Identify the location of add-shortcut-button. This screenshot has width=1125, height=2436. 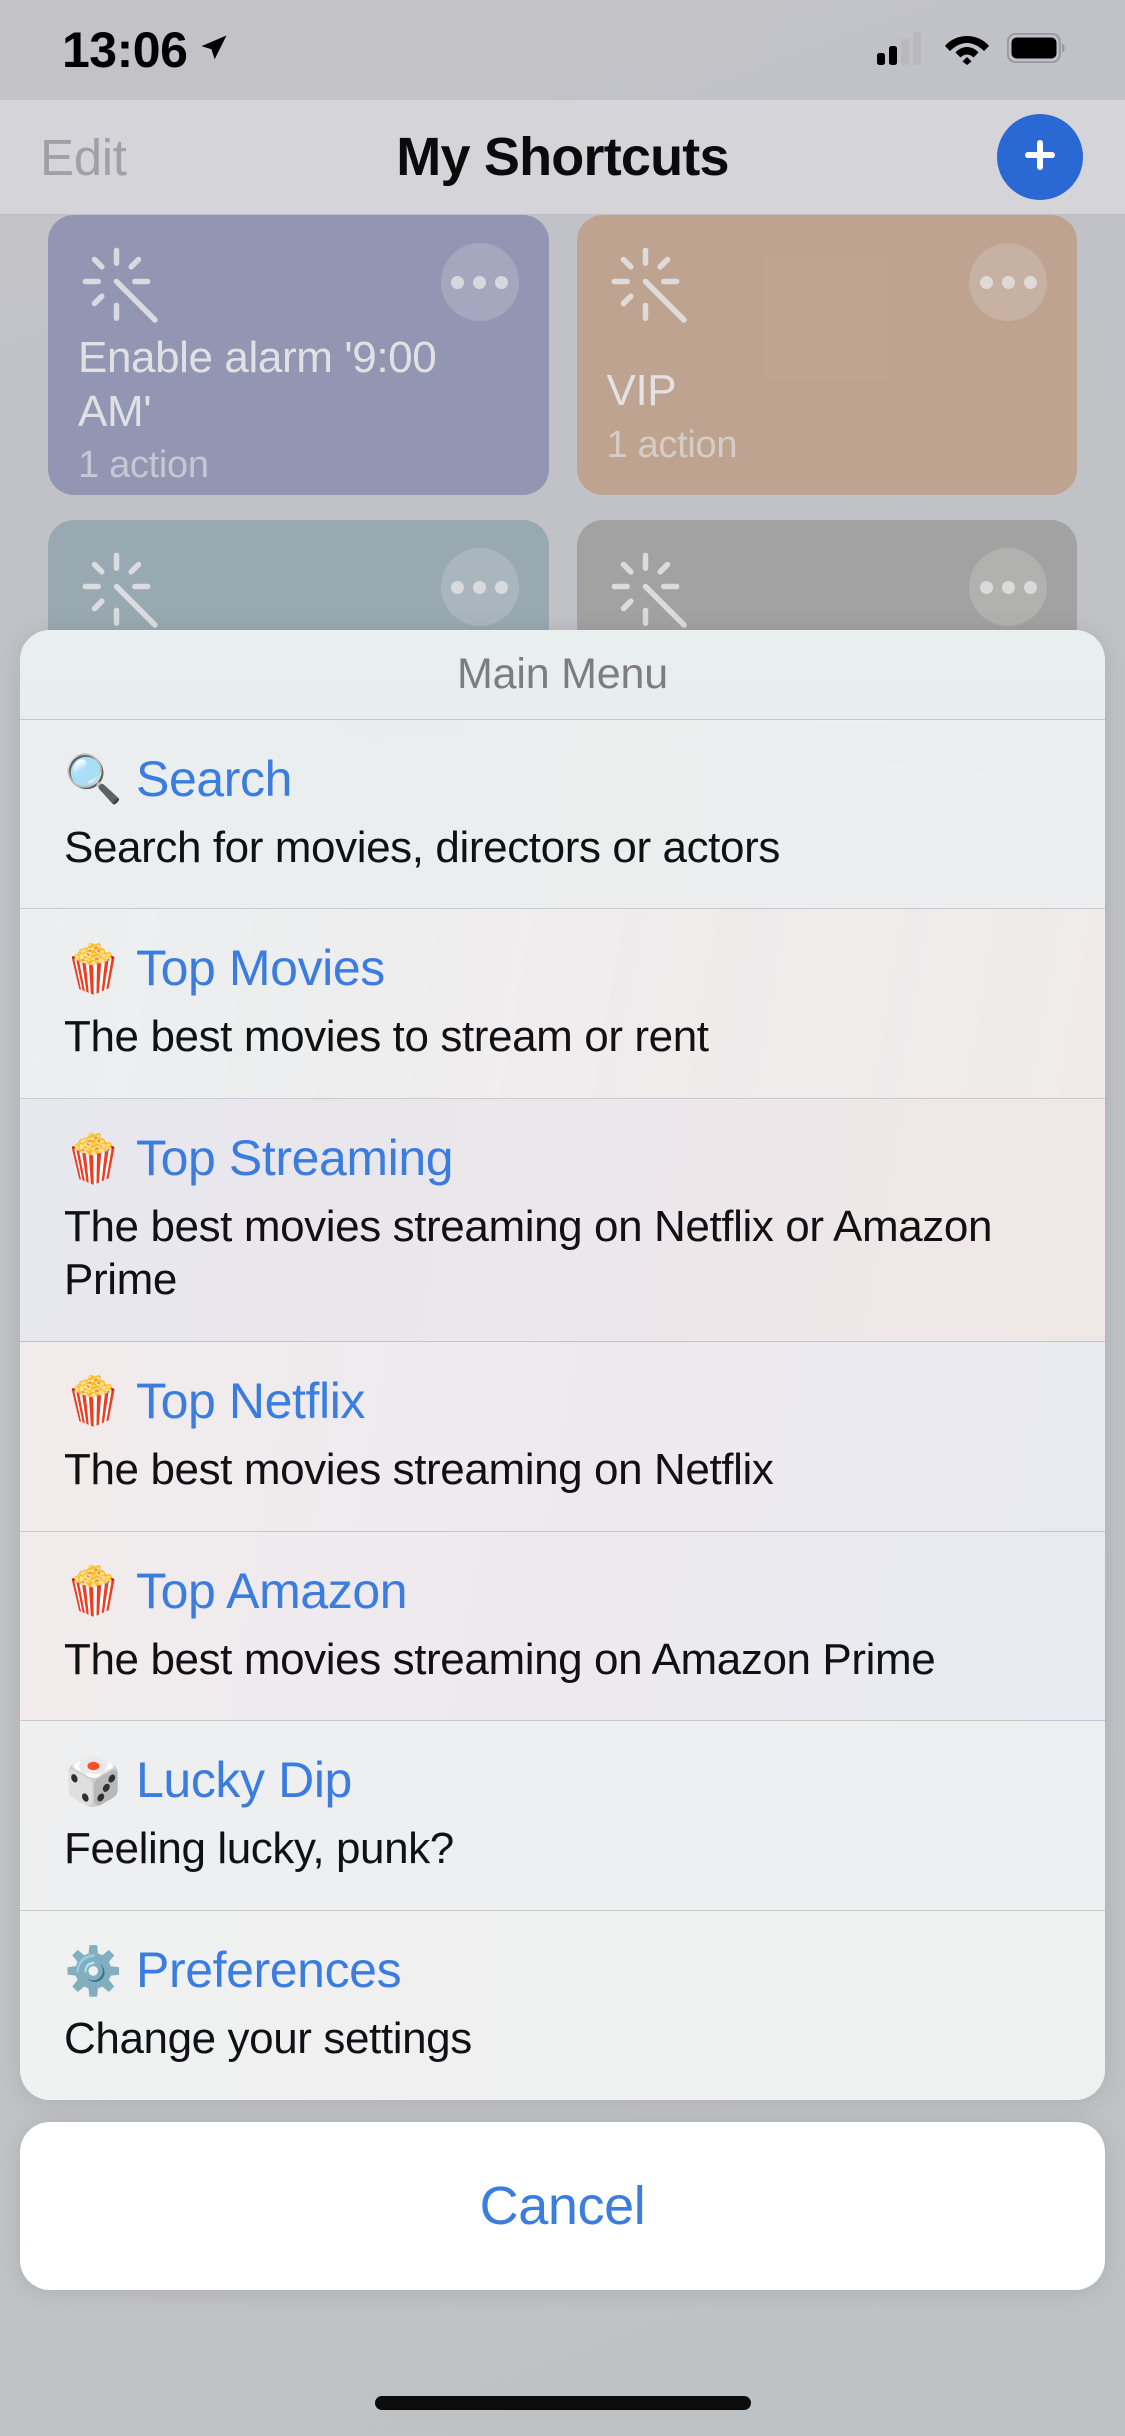
(1040, 157).